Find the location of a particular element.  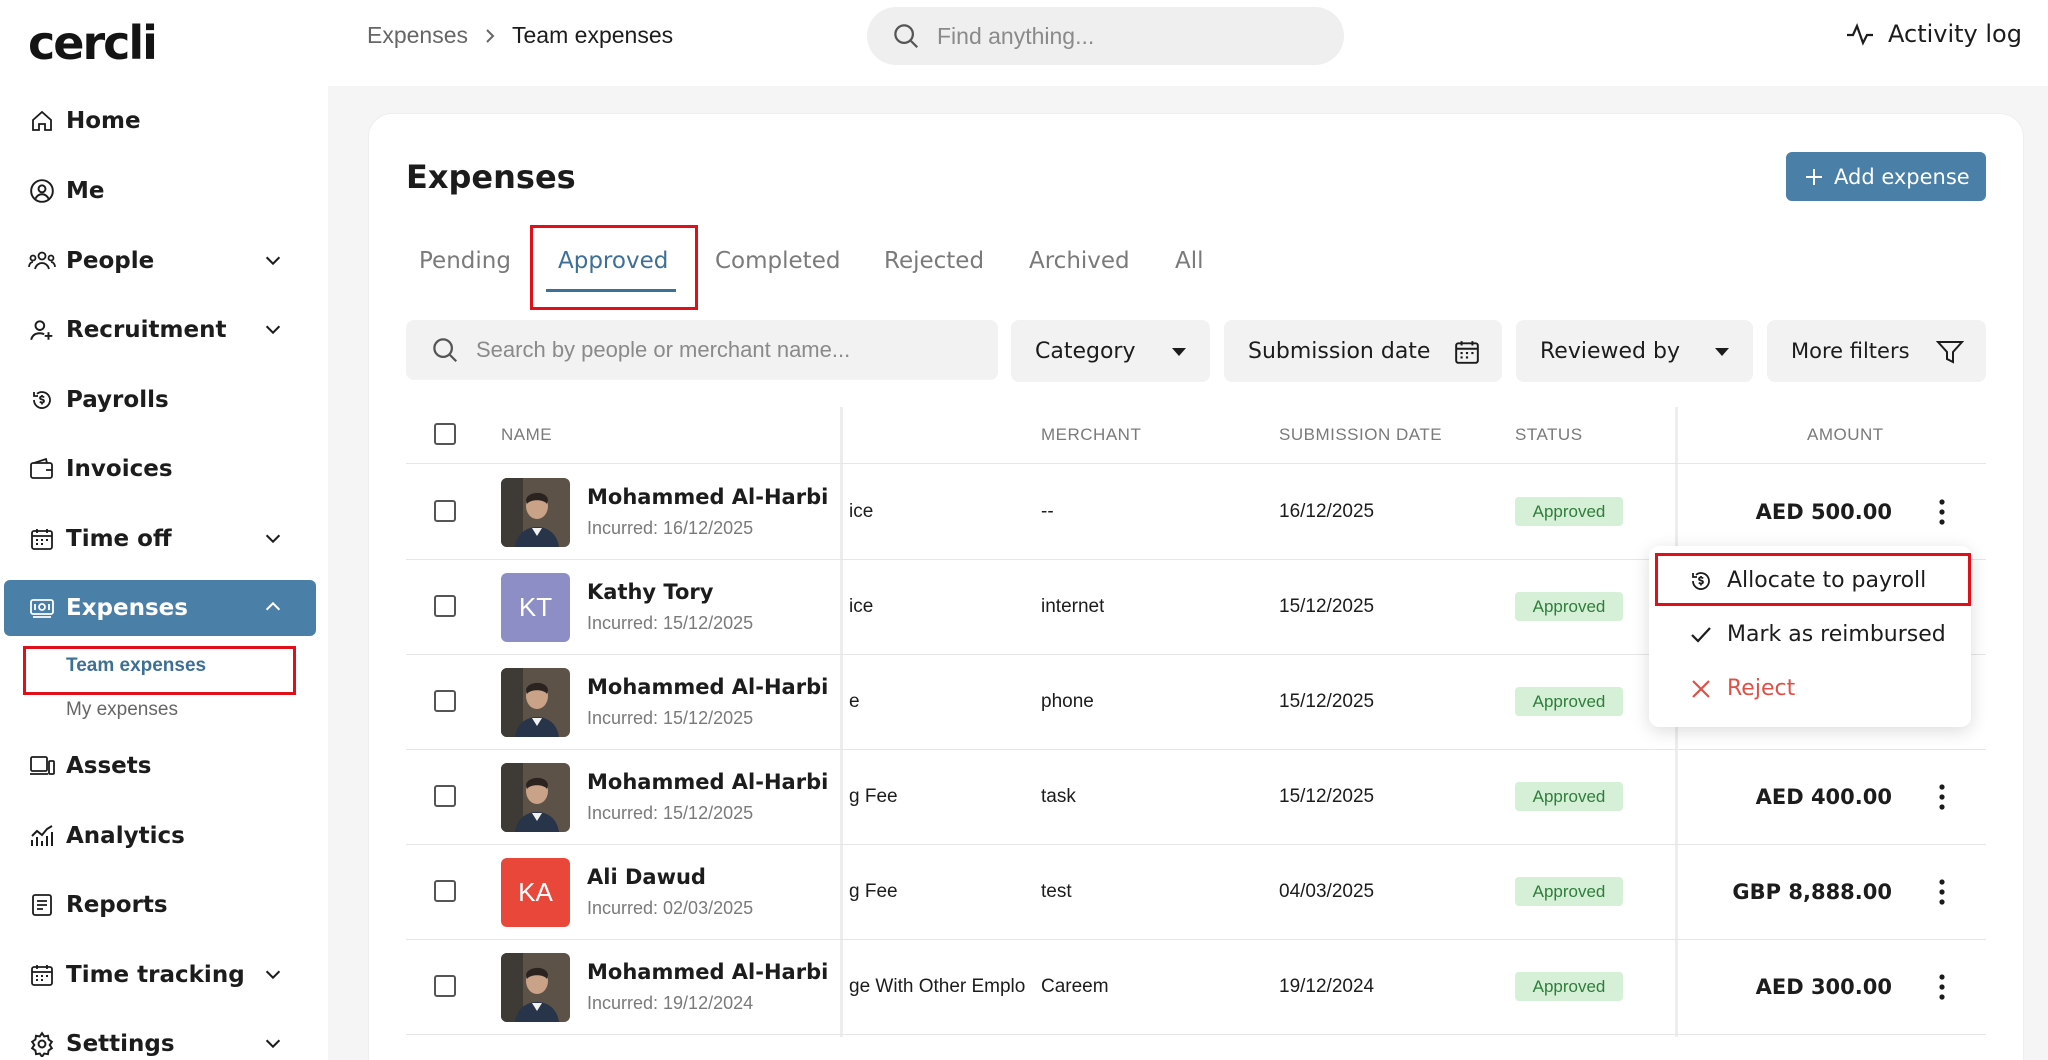

merchant: phone is located at coordinates (1067, 701).